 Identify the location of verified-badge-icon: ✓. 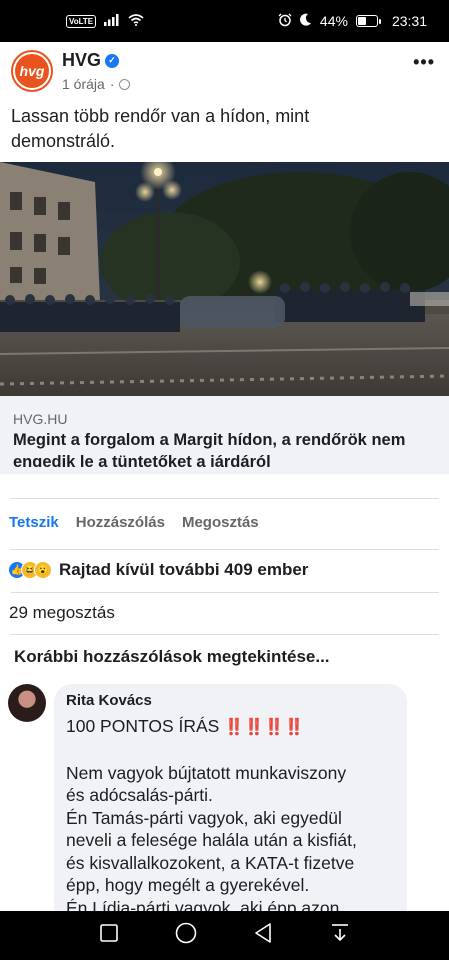
(112, 60).